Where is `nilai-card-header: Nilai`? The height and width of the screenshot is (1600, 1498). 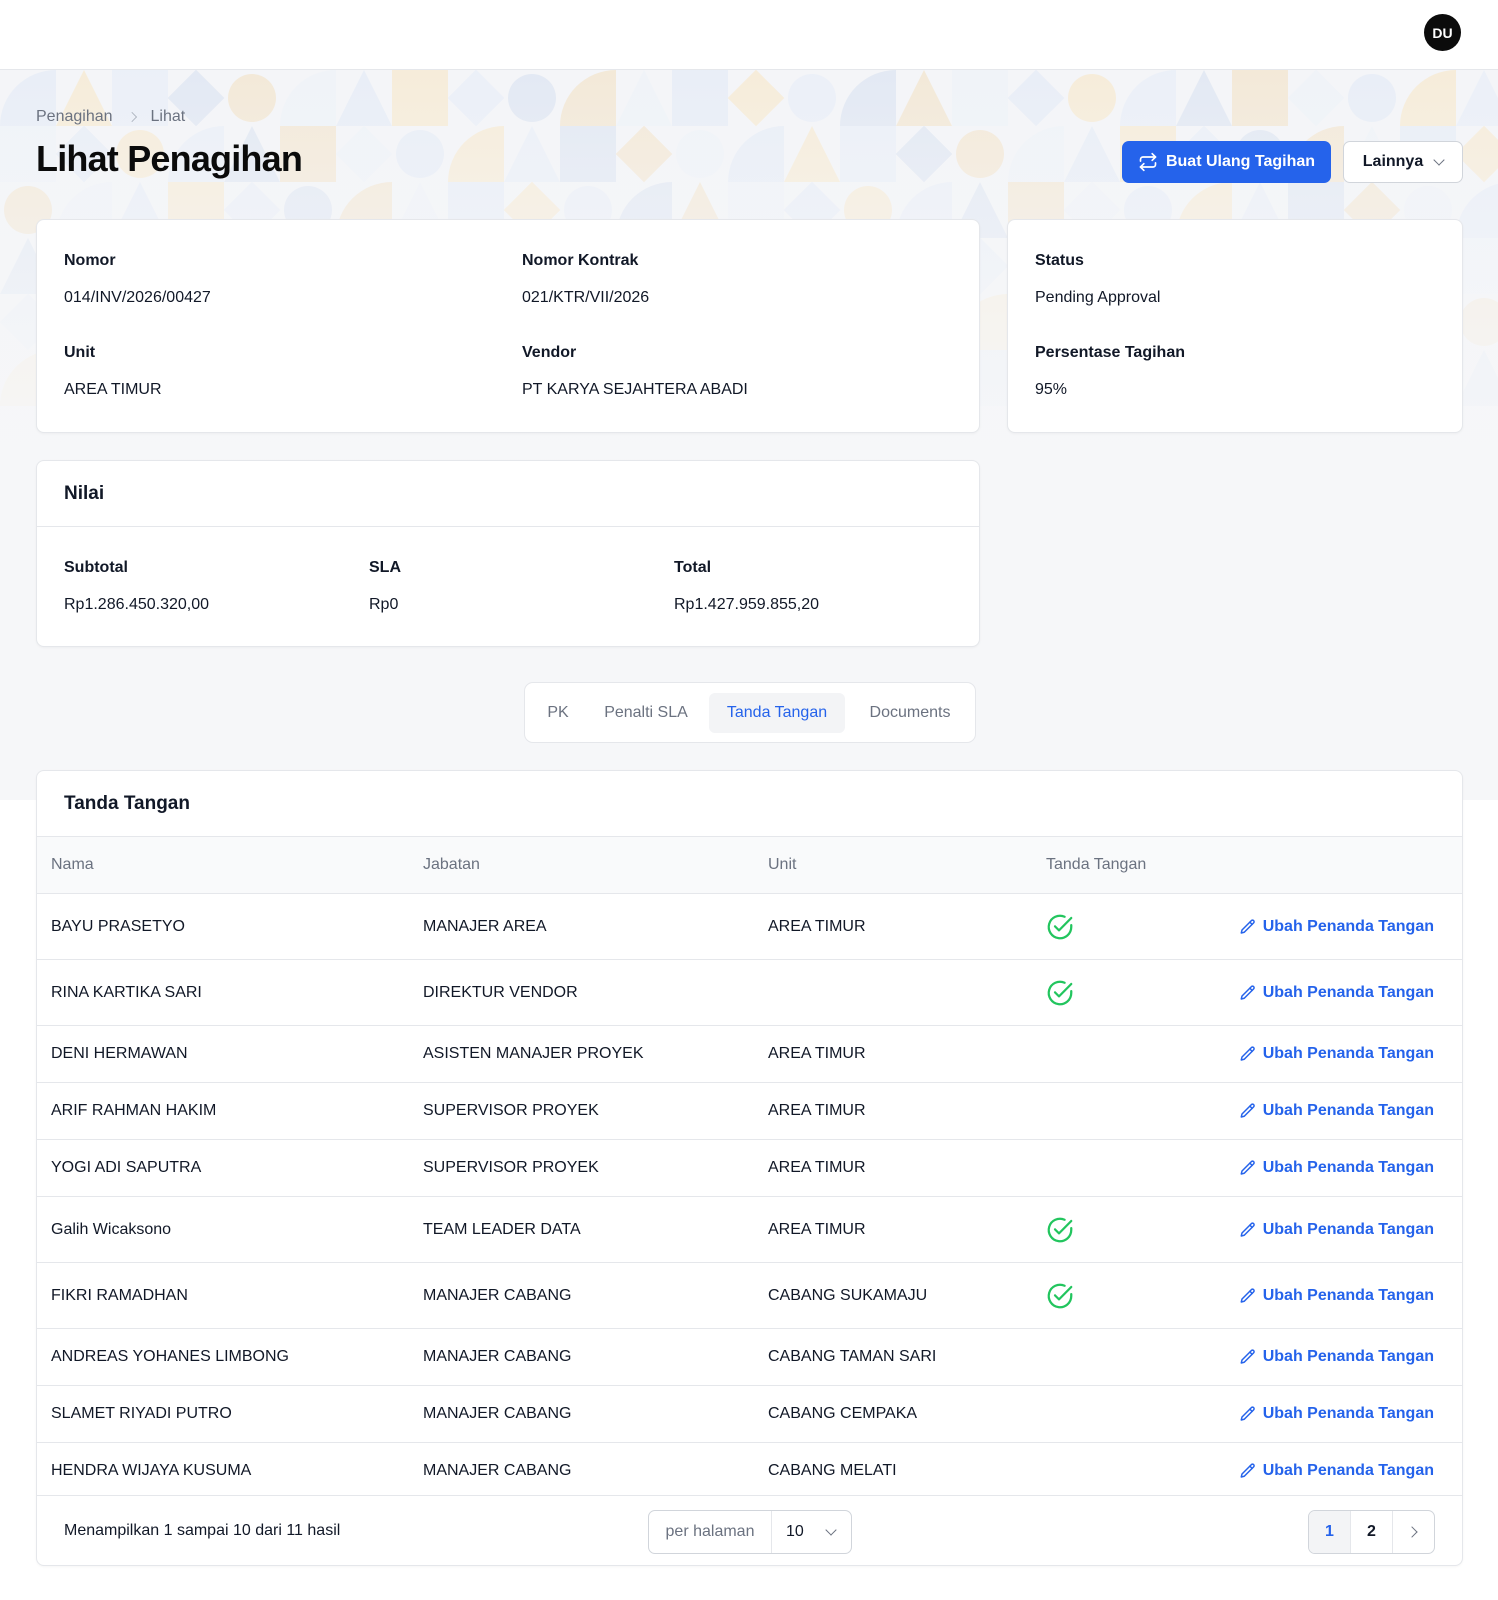
nilai-card-header: Nilai is located at coordinates (508, 494).